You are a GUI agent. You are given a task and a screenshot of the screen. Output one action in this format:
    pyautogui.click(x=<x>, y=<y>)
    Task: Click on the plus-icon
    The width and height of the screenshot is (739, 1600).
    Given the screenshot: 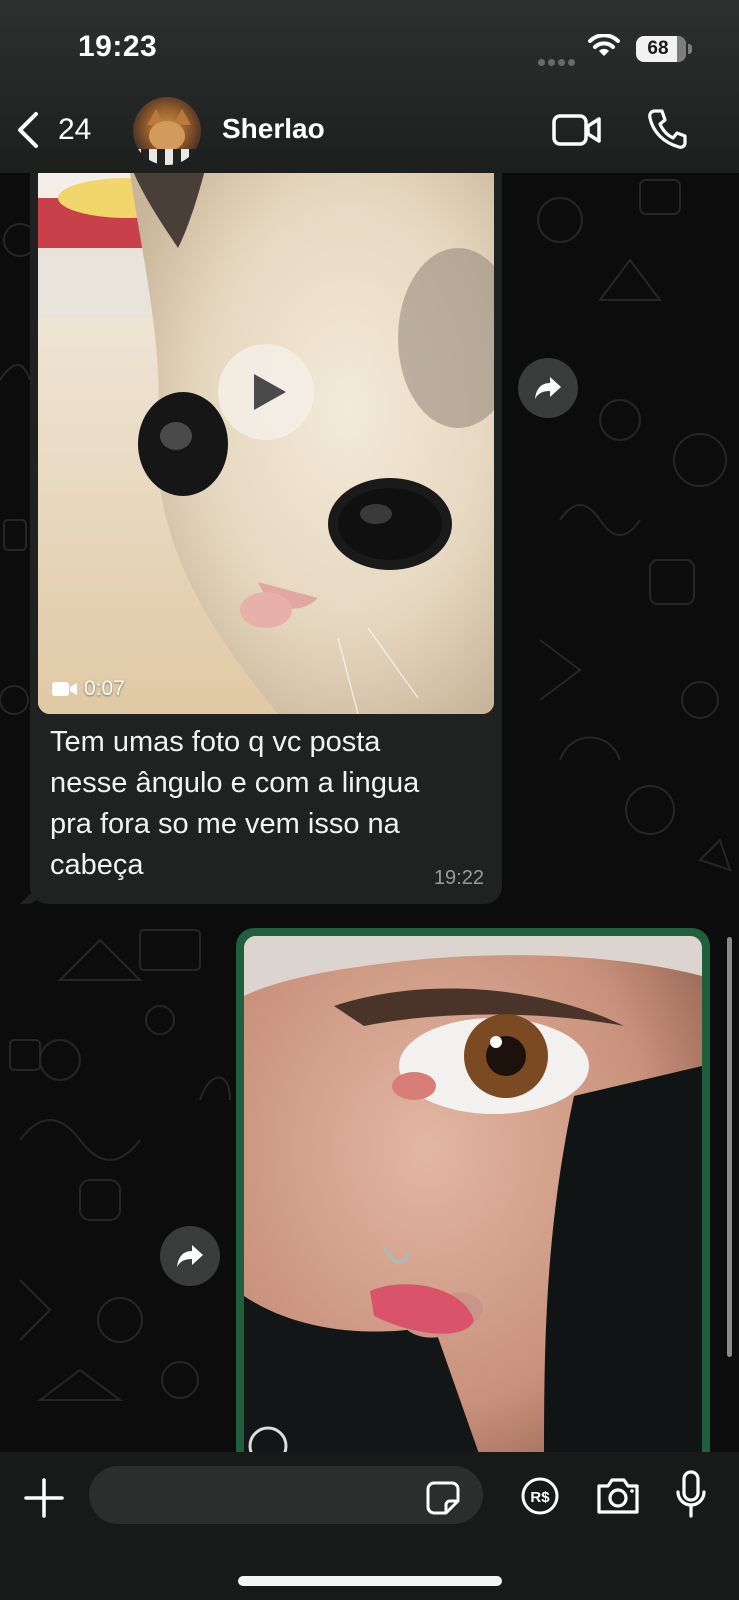 What is the action you would take?
    pyautogui.click(x=44, y=1498)
    